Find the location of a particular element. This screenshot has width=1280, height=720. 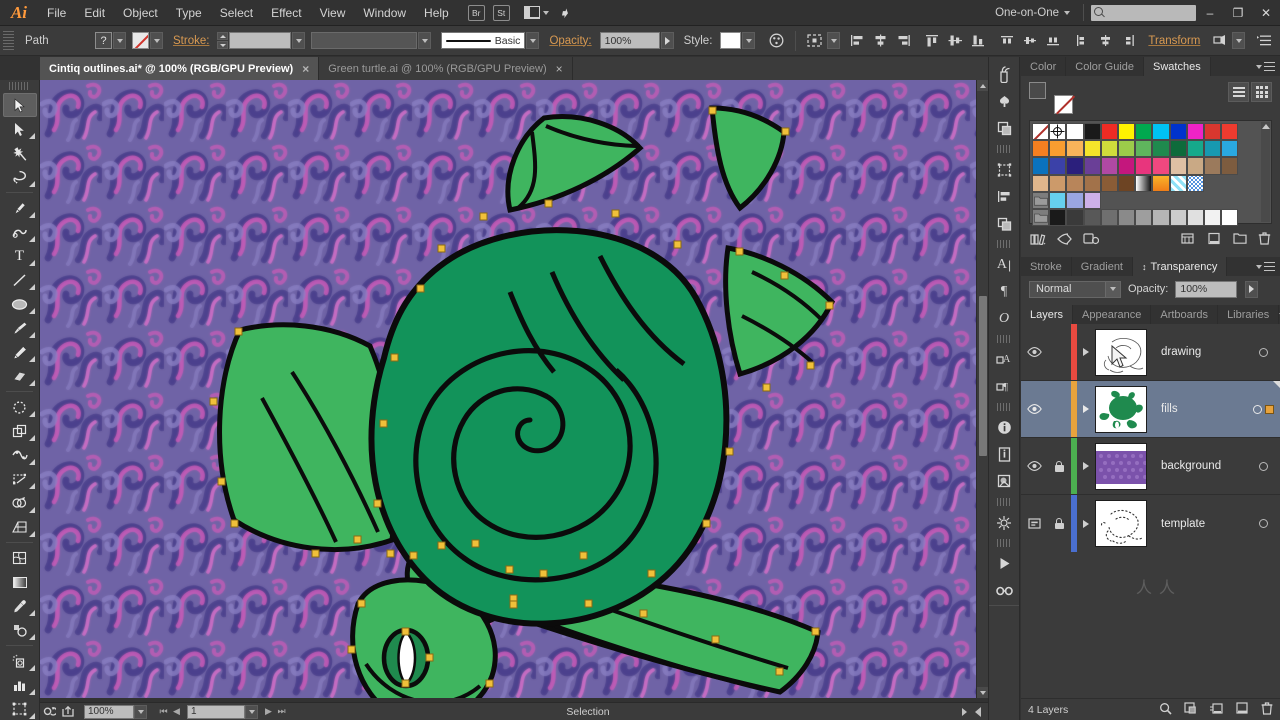

menu-file: File is located at coordinates (56, 13).